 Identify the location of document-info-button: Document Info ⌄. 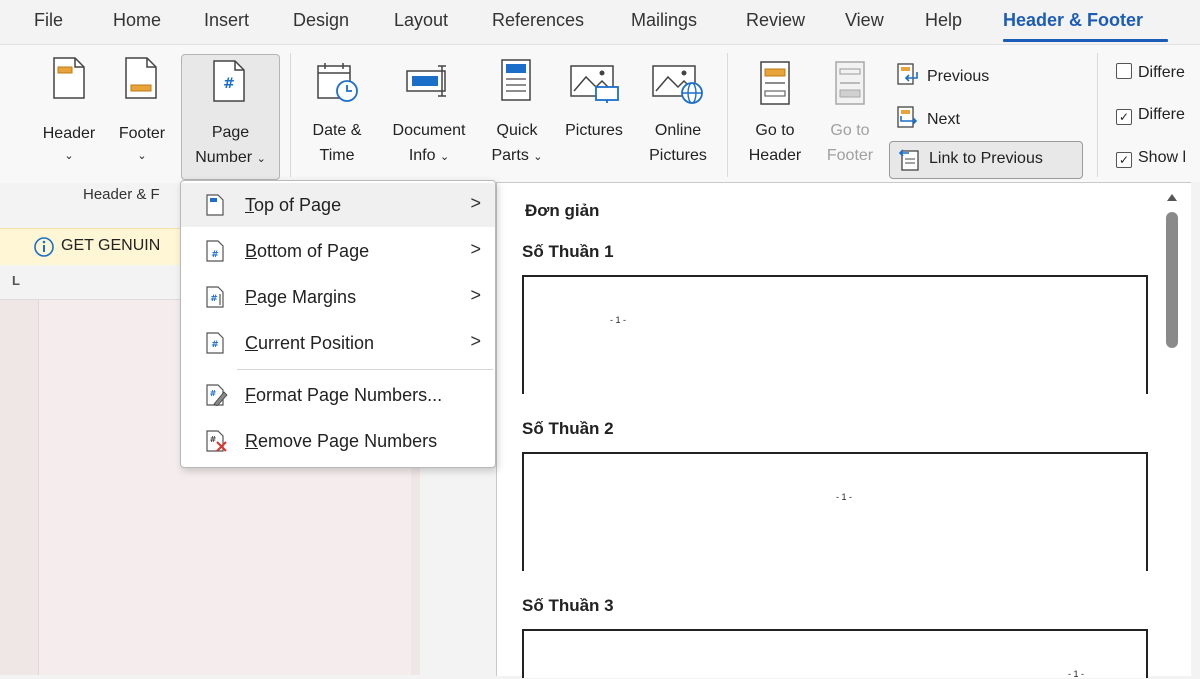
(429, 111).